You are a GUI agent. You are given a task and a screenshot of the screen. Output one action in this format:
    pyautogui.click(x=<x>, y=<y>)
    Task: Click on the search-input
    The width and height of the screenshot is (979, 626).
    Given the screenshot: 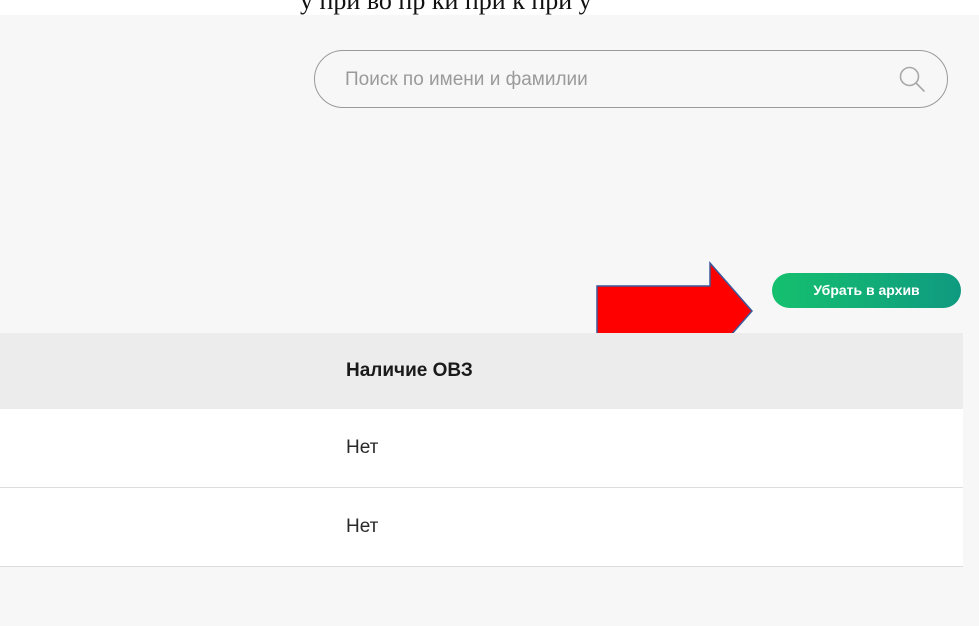 What is the action you would take?
    pyautogui.click(x=605, y=80)
    